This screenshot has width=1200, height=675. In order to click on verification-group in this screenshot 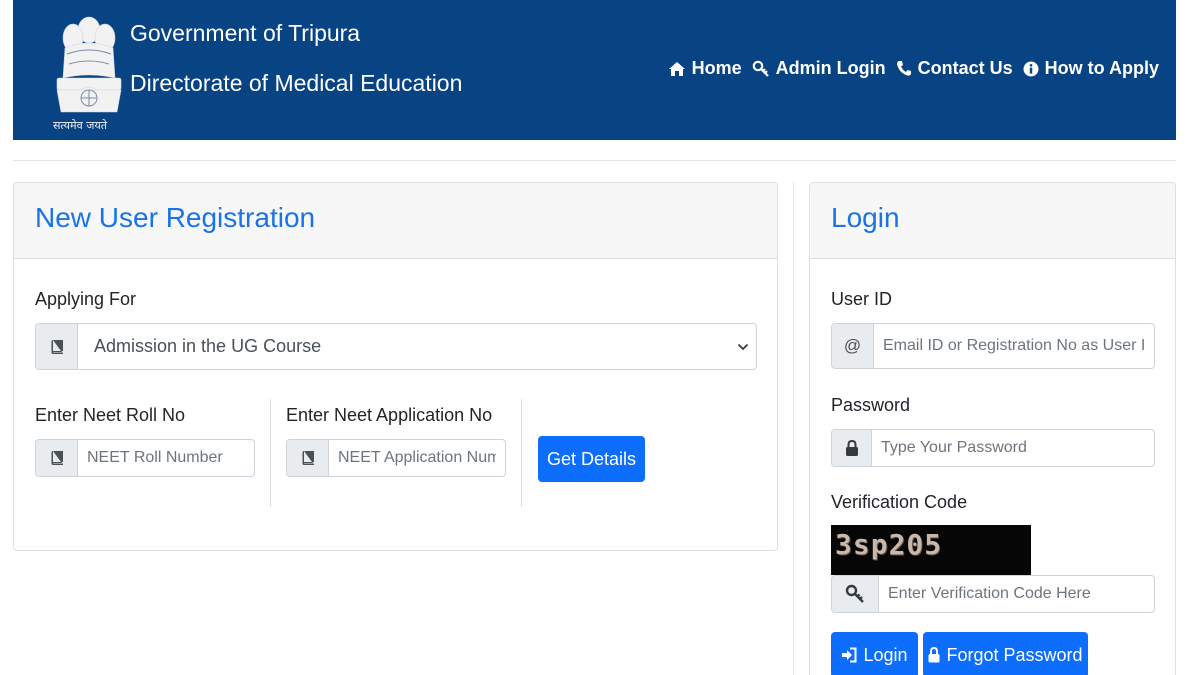, I will do `click(993, 594)`.